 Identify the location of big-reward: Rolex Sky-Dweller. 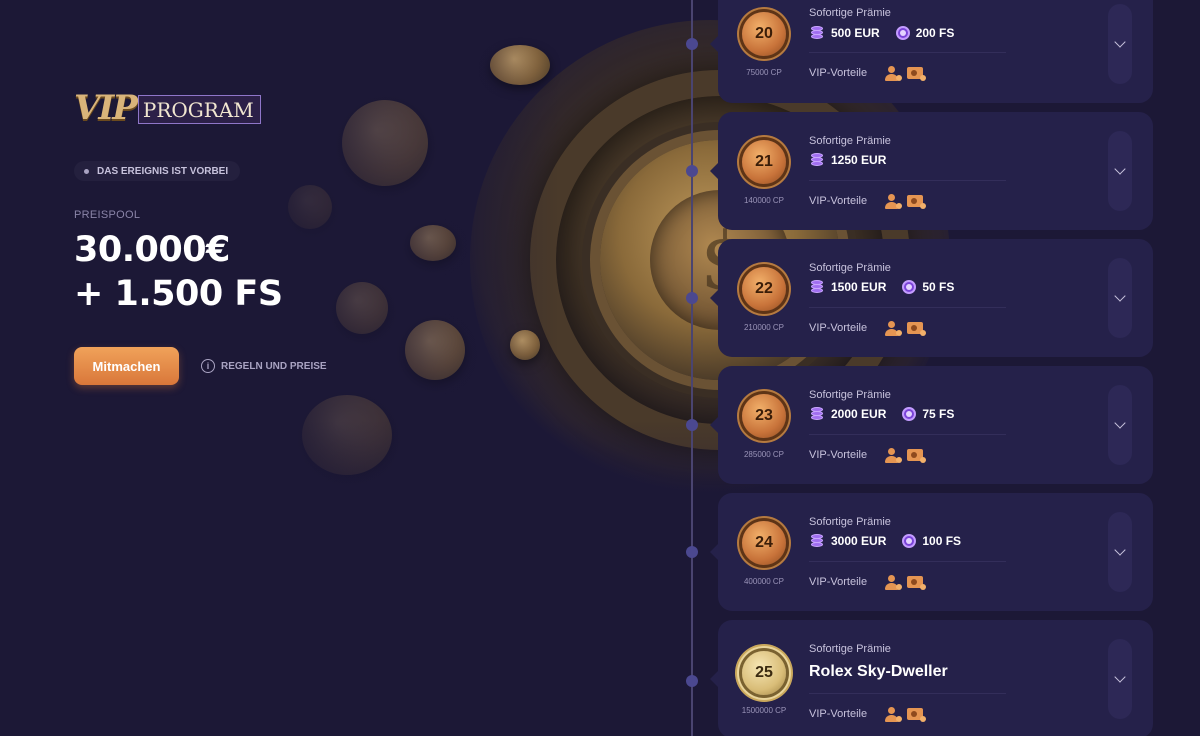
(878, 671).